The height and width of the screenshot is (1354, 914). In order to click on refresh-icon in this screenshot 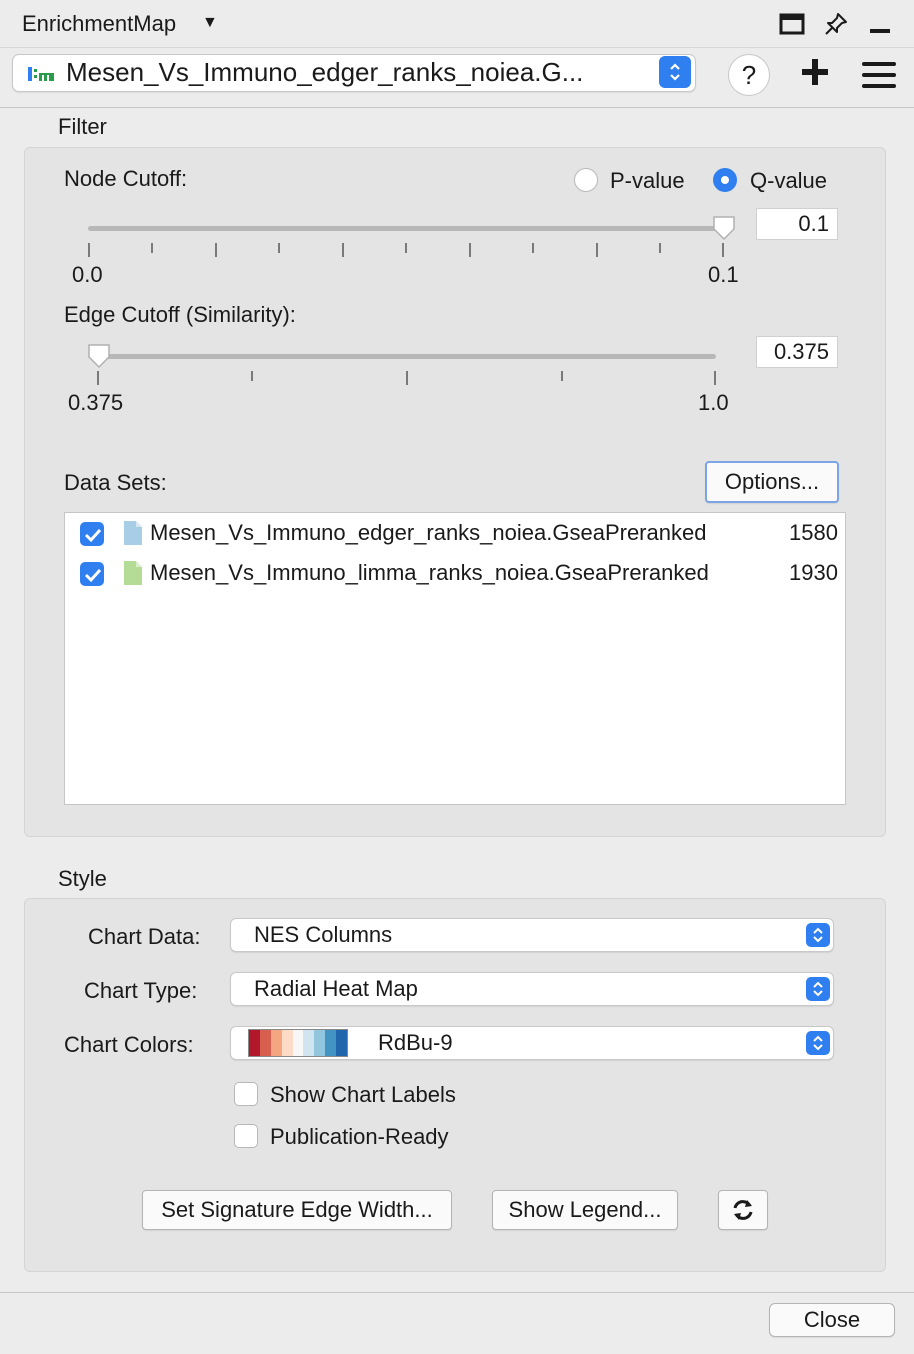, I will do `click(743, 1210)`.